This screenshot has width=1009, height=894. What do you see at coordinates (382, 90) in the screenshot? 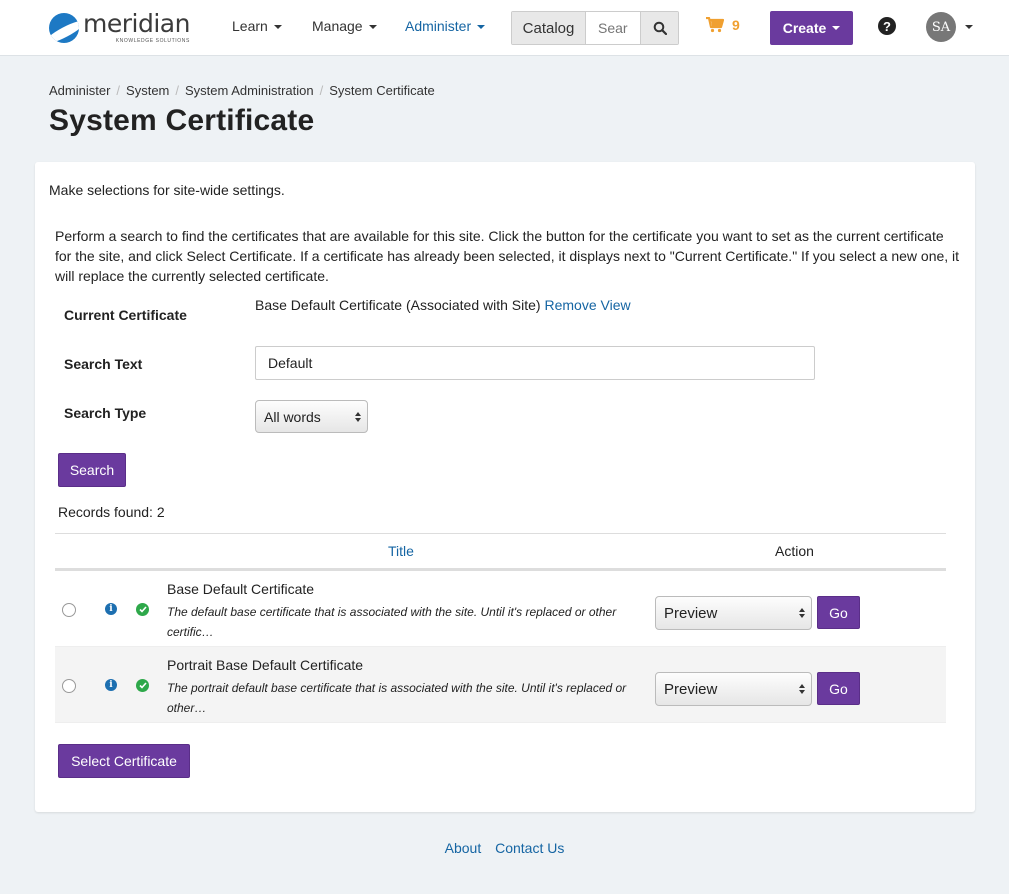
I see `breadcrumb-current: System Certificate` at bounding box center [382, 90].